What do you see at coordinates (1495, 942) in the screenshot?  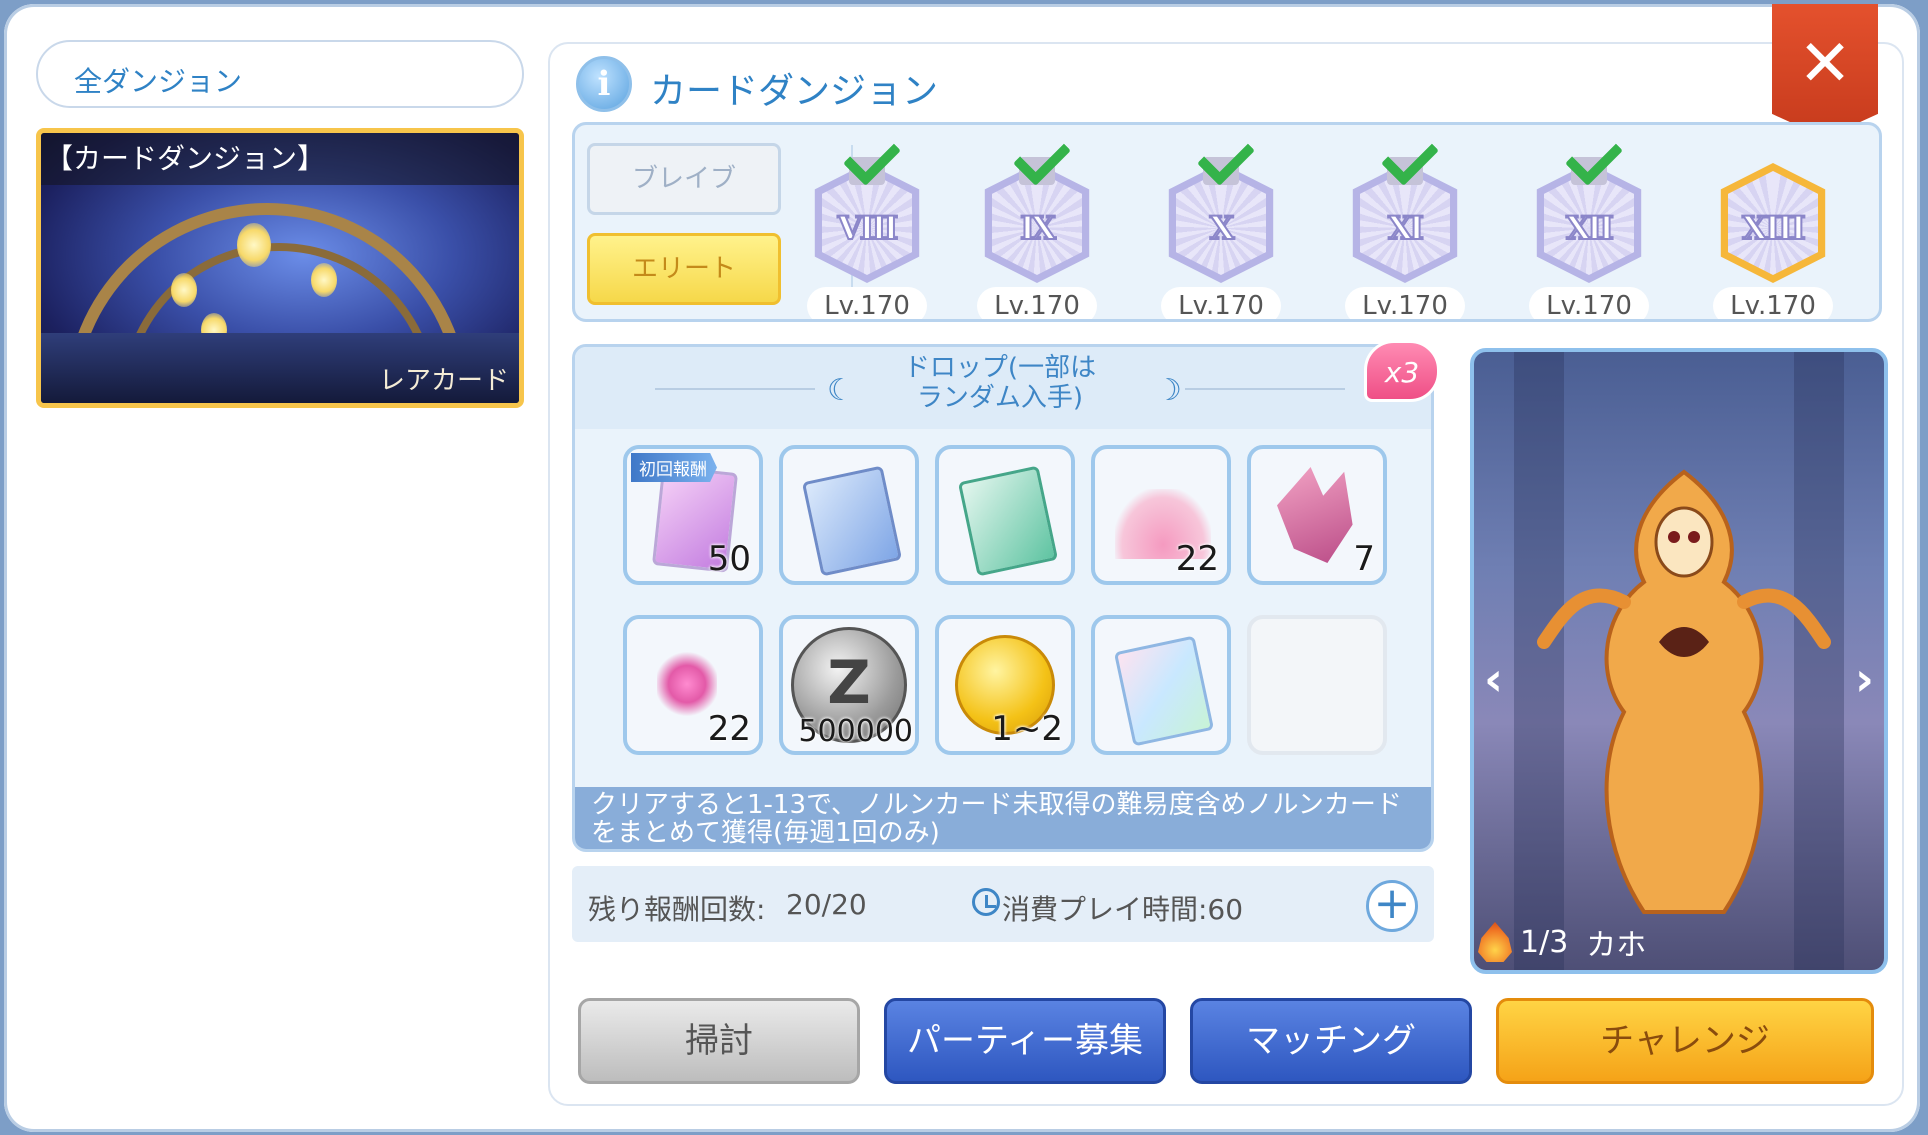 I see `fire-element-icon` at bounding box center [1495, 942].